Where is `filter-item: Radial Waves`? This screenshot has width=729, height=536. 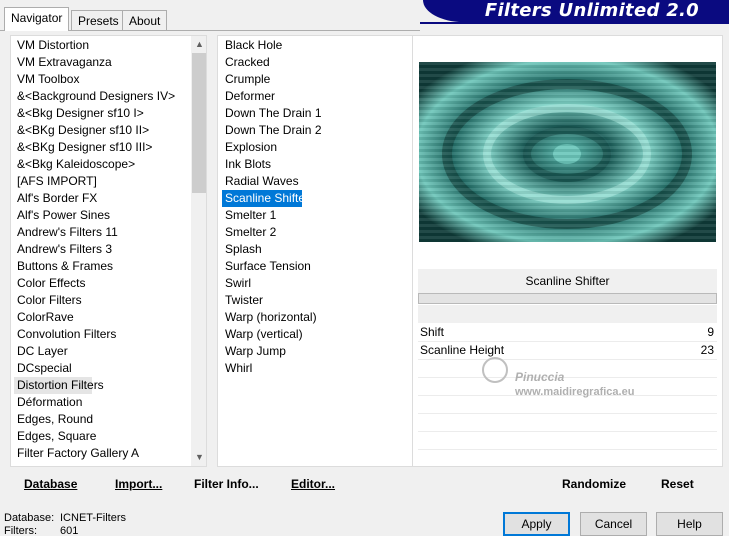
filter-item: Radial Waves is located at coordinates (260, 181).